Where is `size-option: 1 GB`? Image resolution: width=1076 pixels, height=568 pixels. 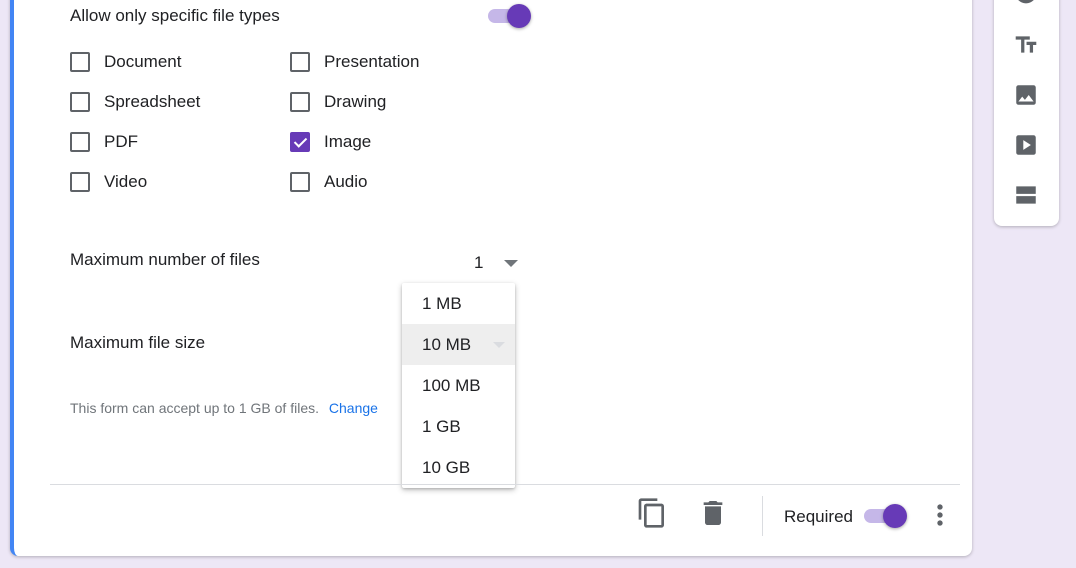 size-option: 1 GB is located at coordinates (458, 426).